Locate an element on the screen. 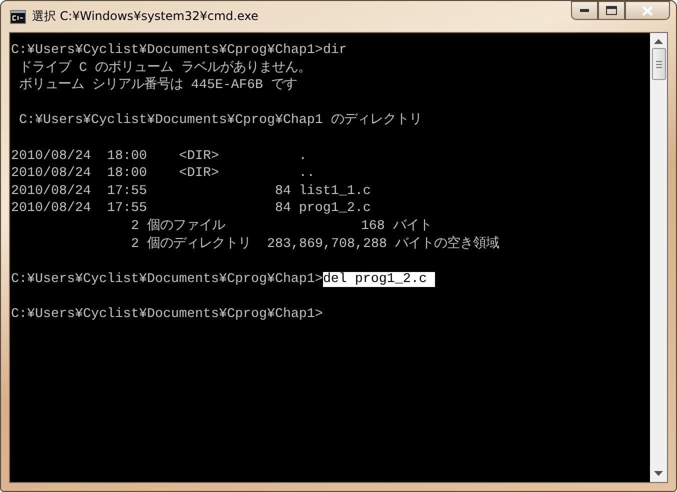  maximize-icon is located at coordinates (611, 10).